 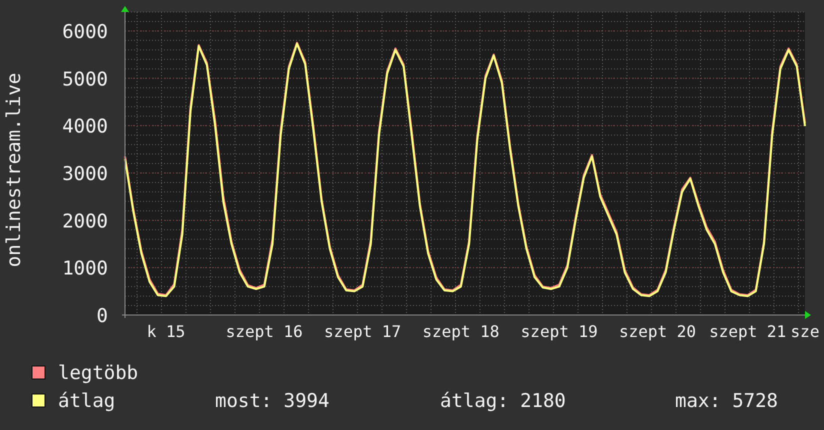 What do you see at coordinates (747, 331) in the screenshot?
I see `x-tick-label: szept 21` at bounding box center [747, 331].